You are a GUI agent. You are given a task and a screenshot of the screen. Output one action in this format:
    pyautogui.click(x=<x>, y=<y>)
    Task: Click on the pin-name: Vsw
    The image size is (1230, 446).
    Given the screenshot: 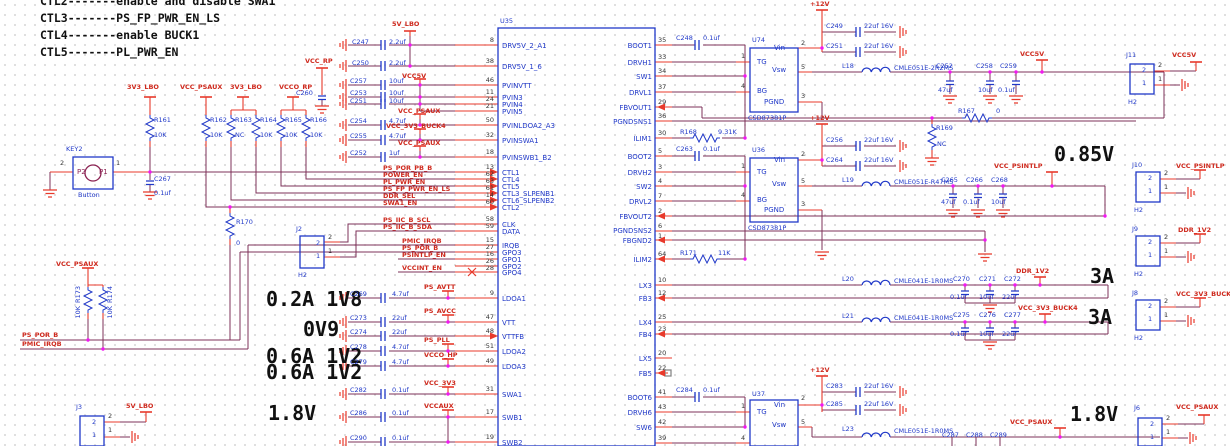 What is the action you would take?
    pyautogui.click(x=779, y=184)
    